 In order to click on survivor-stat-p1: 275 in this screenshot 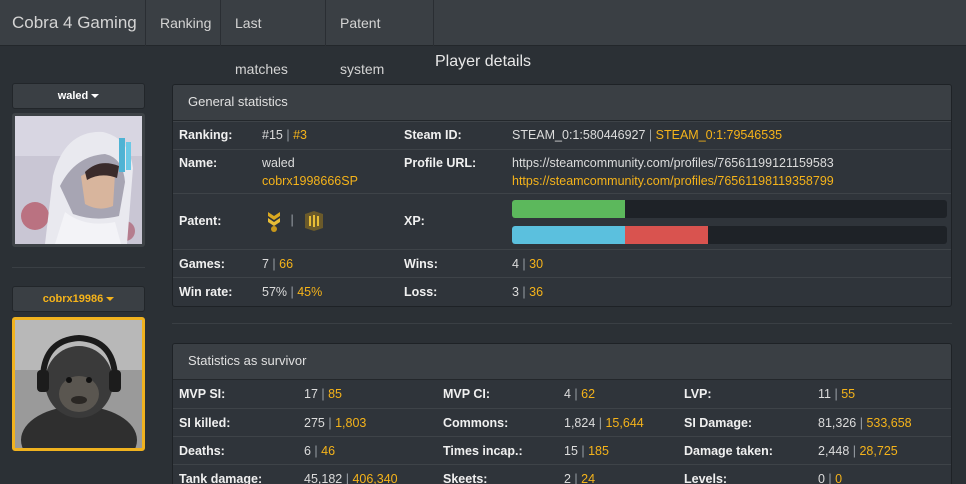, I will do `click(314, 423)`.